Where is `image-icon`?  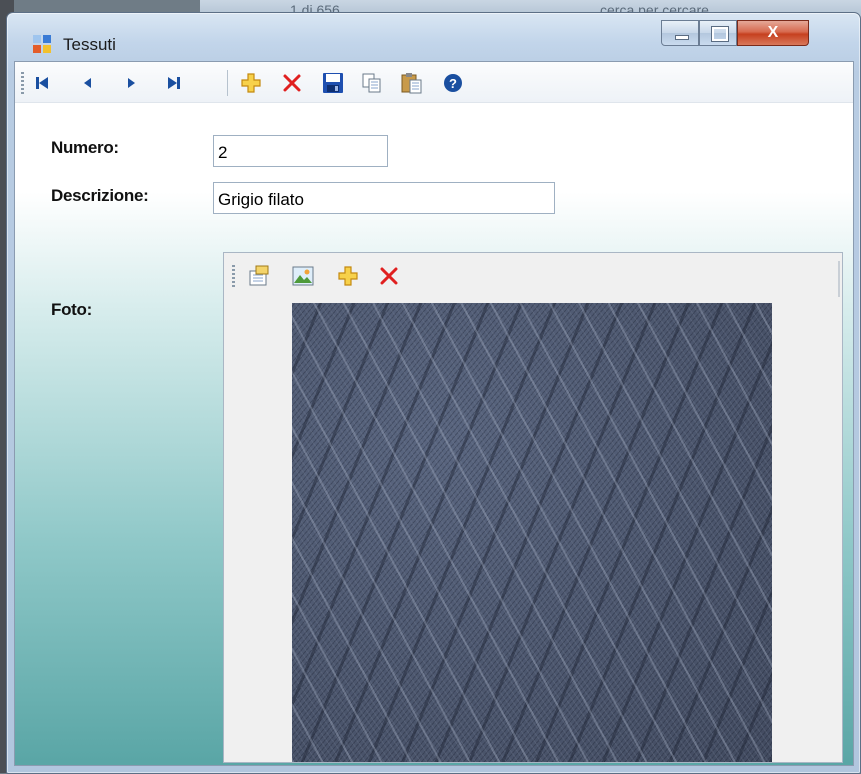
image-icon is located at coordinates (303, 276).